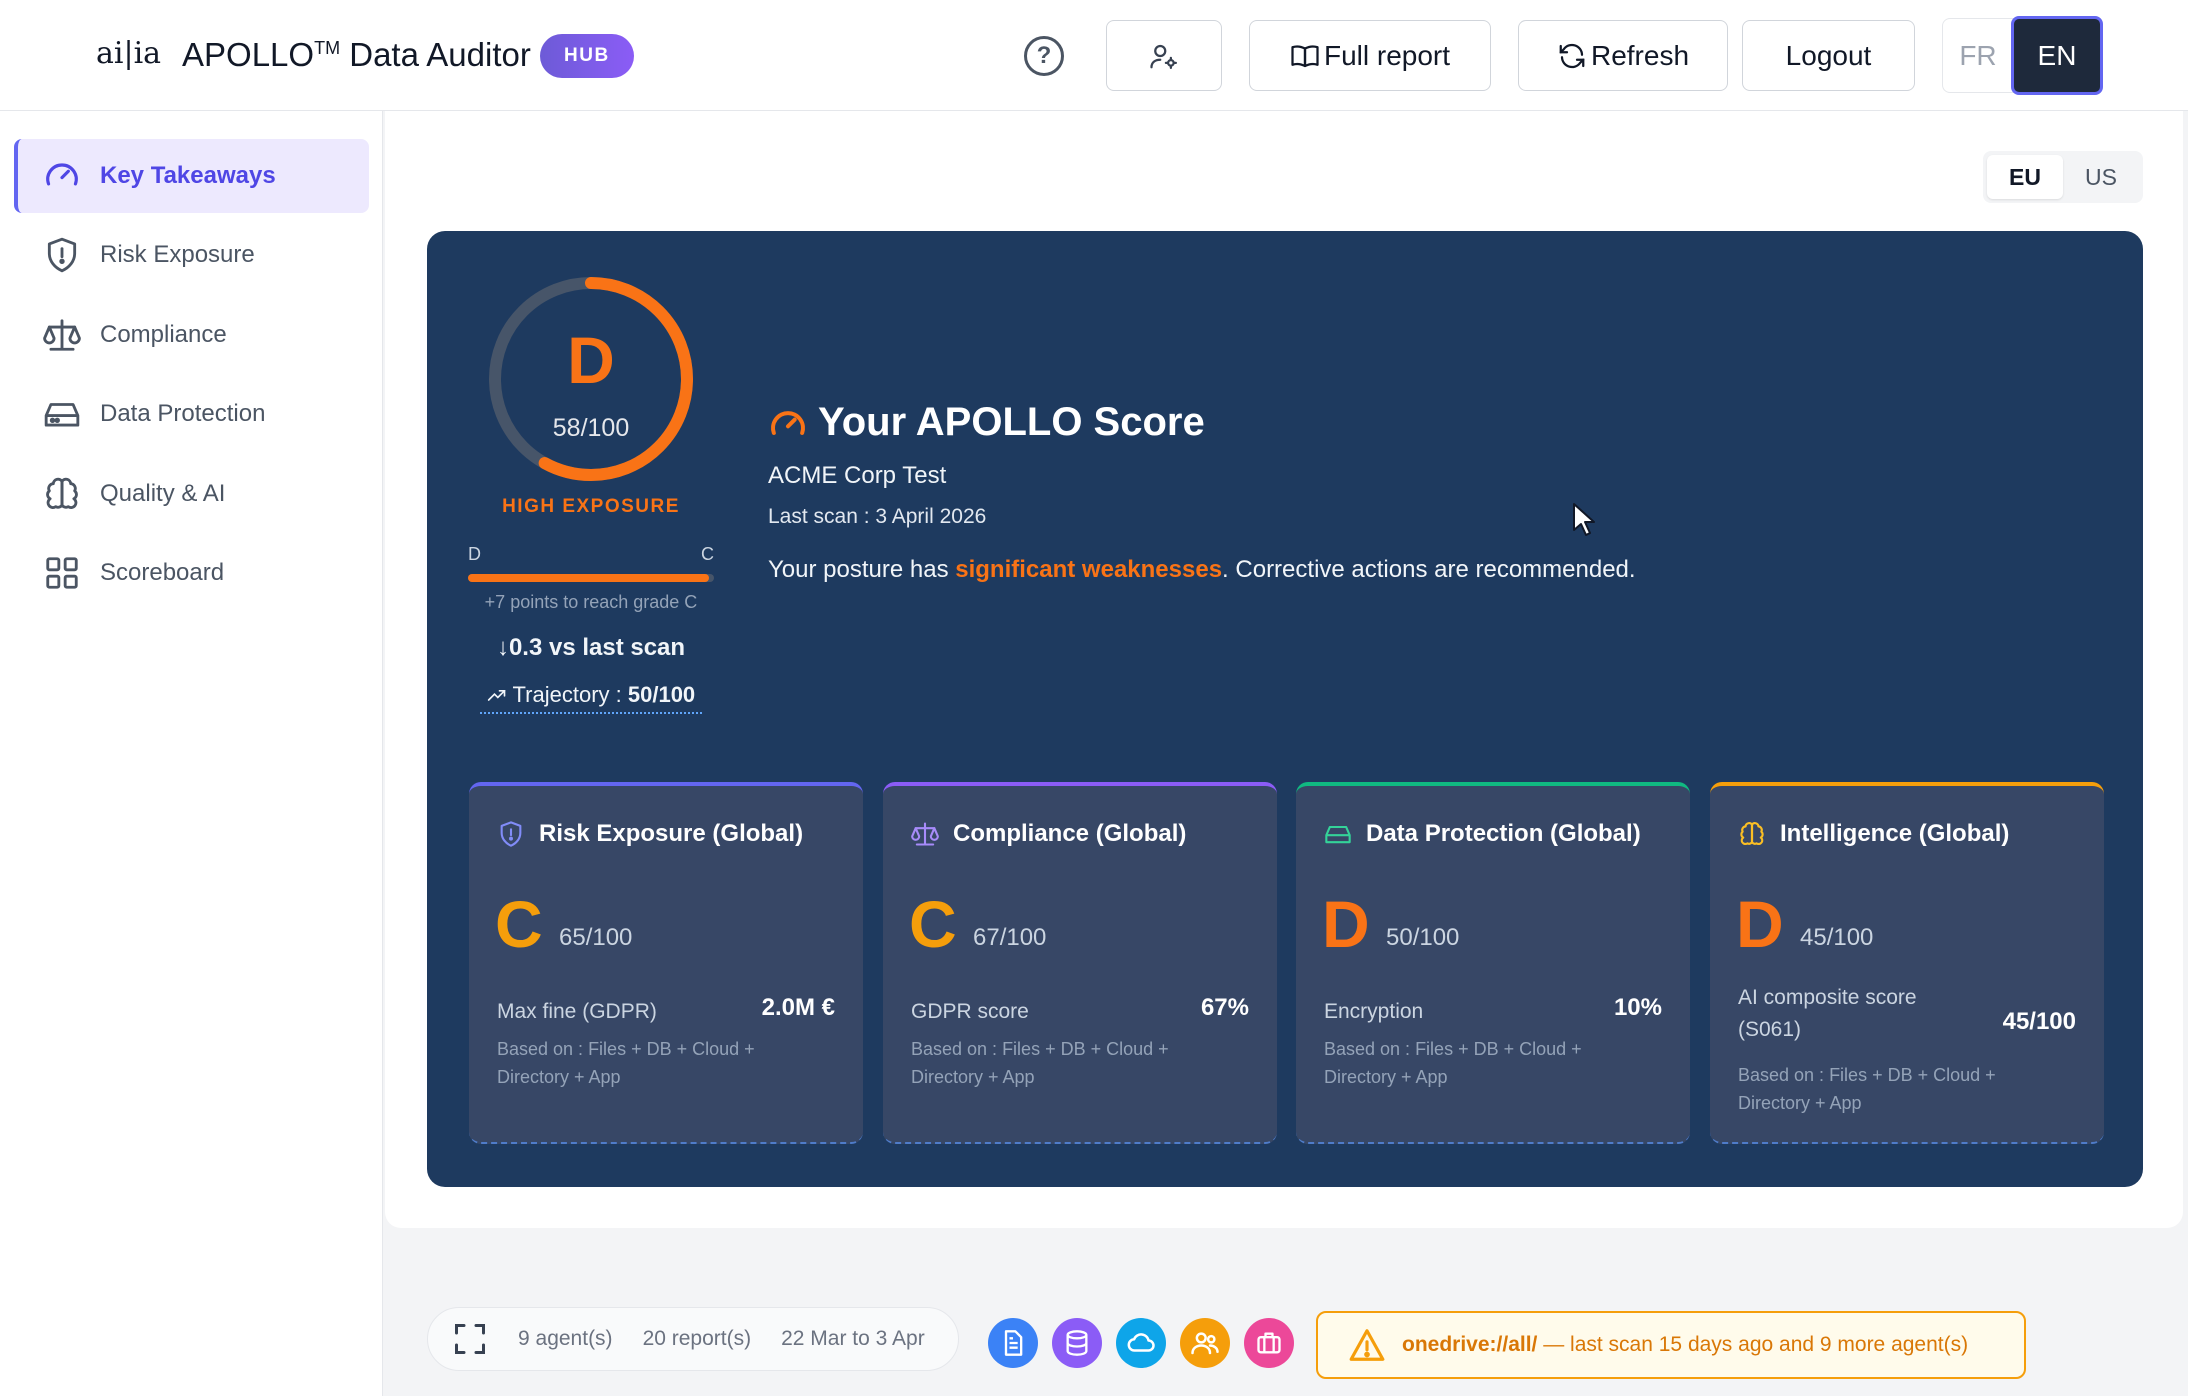 The height and width of the screenshot is (1396, 2188). I want to click on score-delta: ↓0.3 vs last scan, so click(591, 647).